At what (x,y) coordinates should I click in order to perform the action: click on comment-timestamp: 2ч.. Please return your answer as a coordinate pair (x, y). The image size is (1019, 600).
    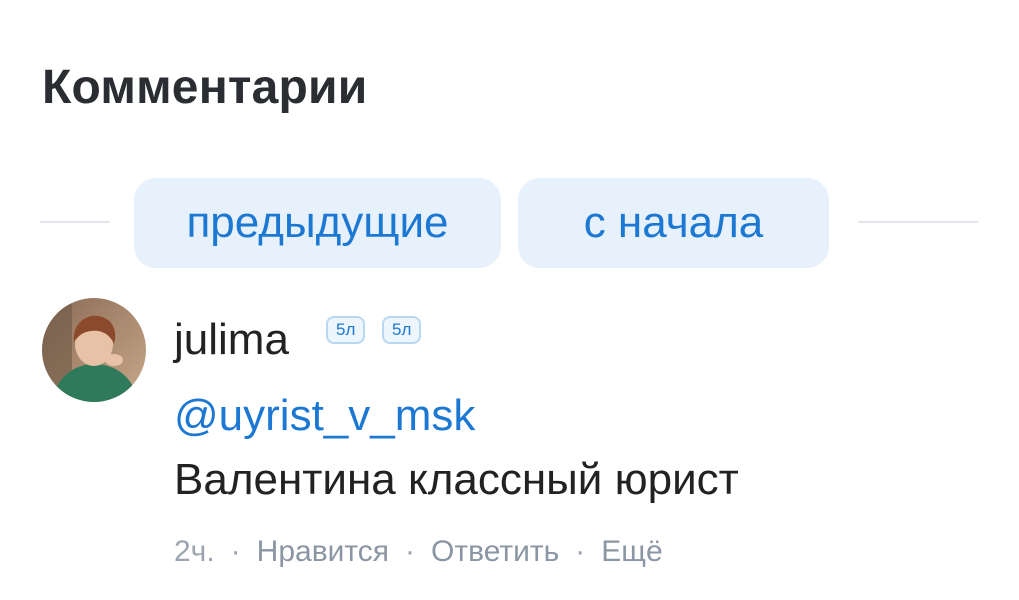
    Looking at the image, I should click on (194, 551).